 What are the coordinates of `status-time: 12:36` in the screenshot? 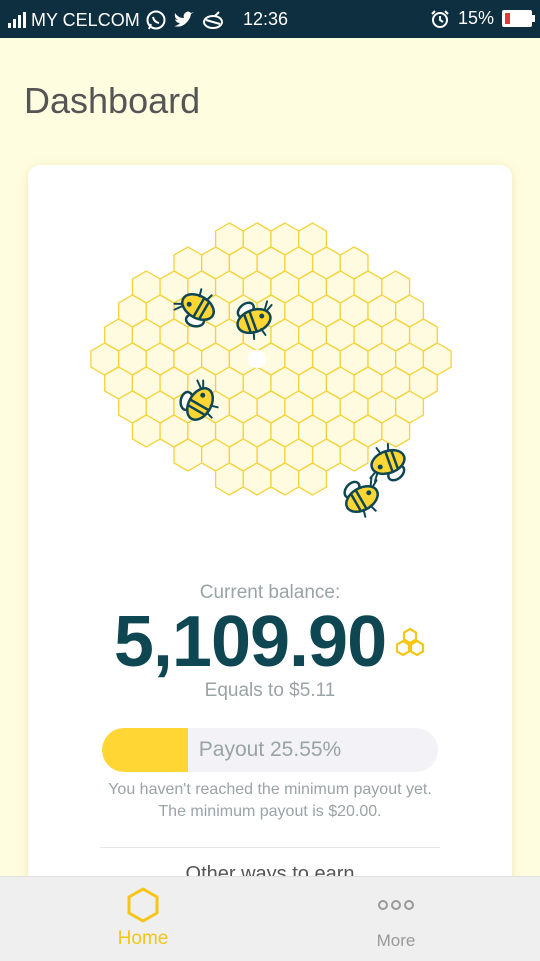 It's located at (266, 19).